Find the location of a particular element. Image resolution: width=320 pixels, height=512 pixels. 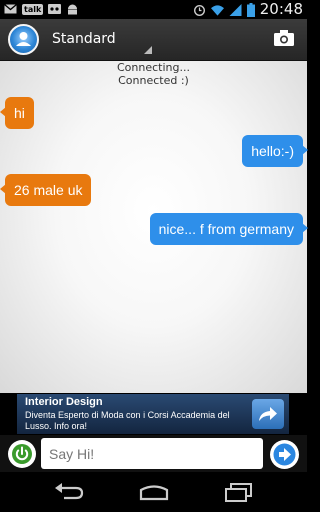

alarm-icon is located at coordinates (199, 10).